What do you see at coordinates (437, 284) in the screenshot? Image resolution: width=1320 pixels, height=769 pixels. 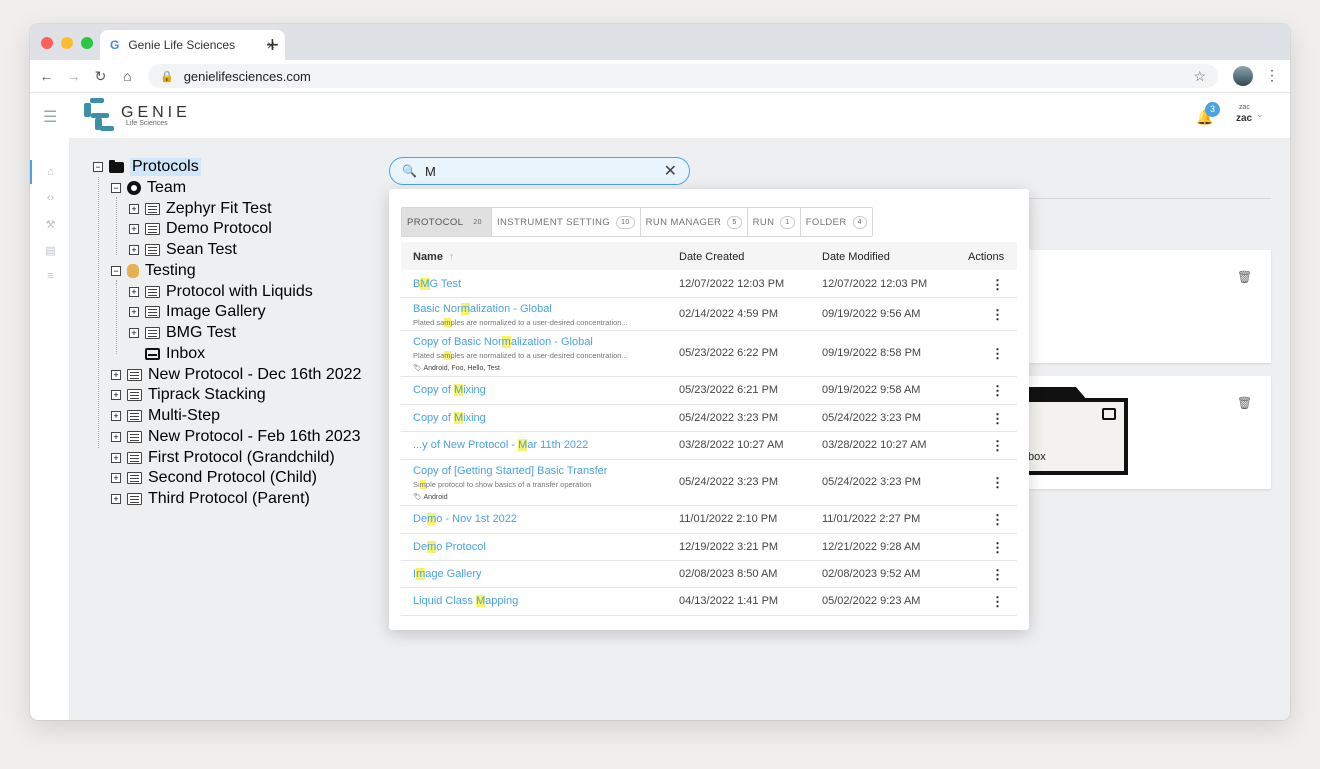 I see `protocol-name-link: BMG Test` at bounding box center [437, 284].